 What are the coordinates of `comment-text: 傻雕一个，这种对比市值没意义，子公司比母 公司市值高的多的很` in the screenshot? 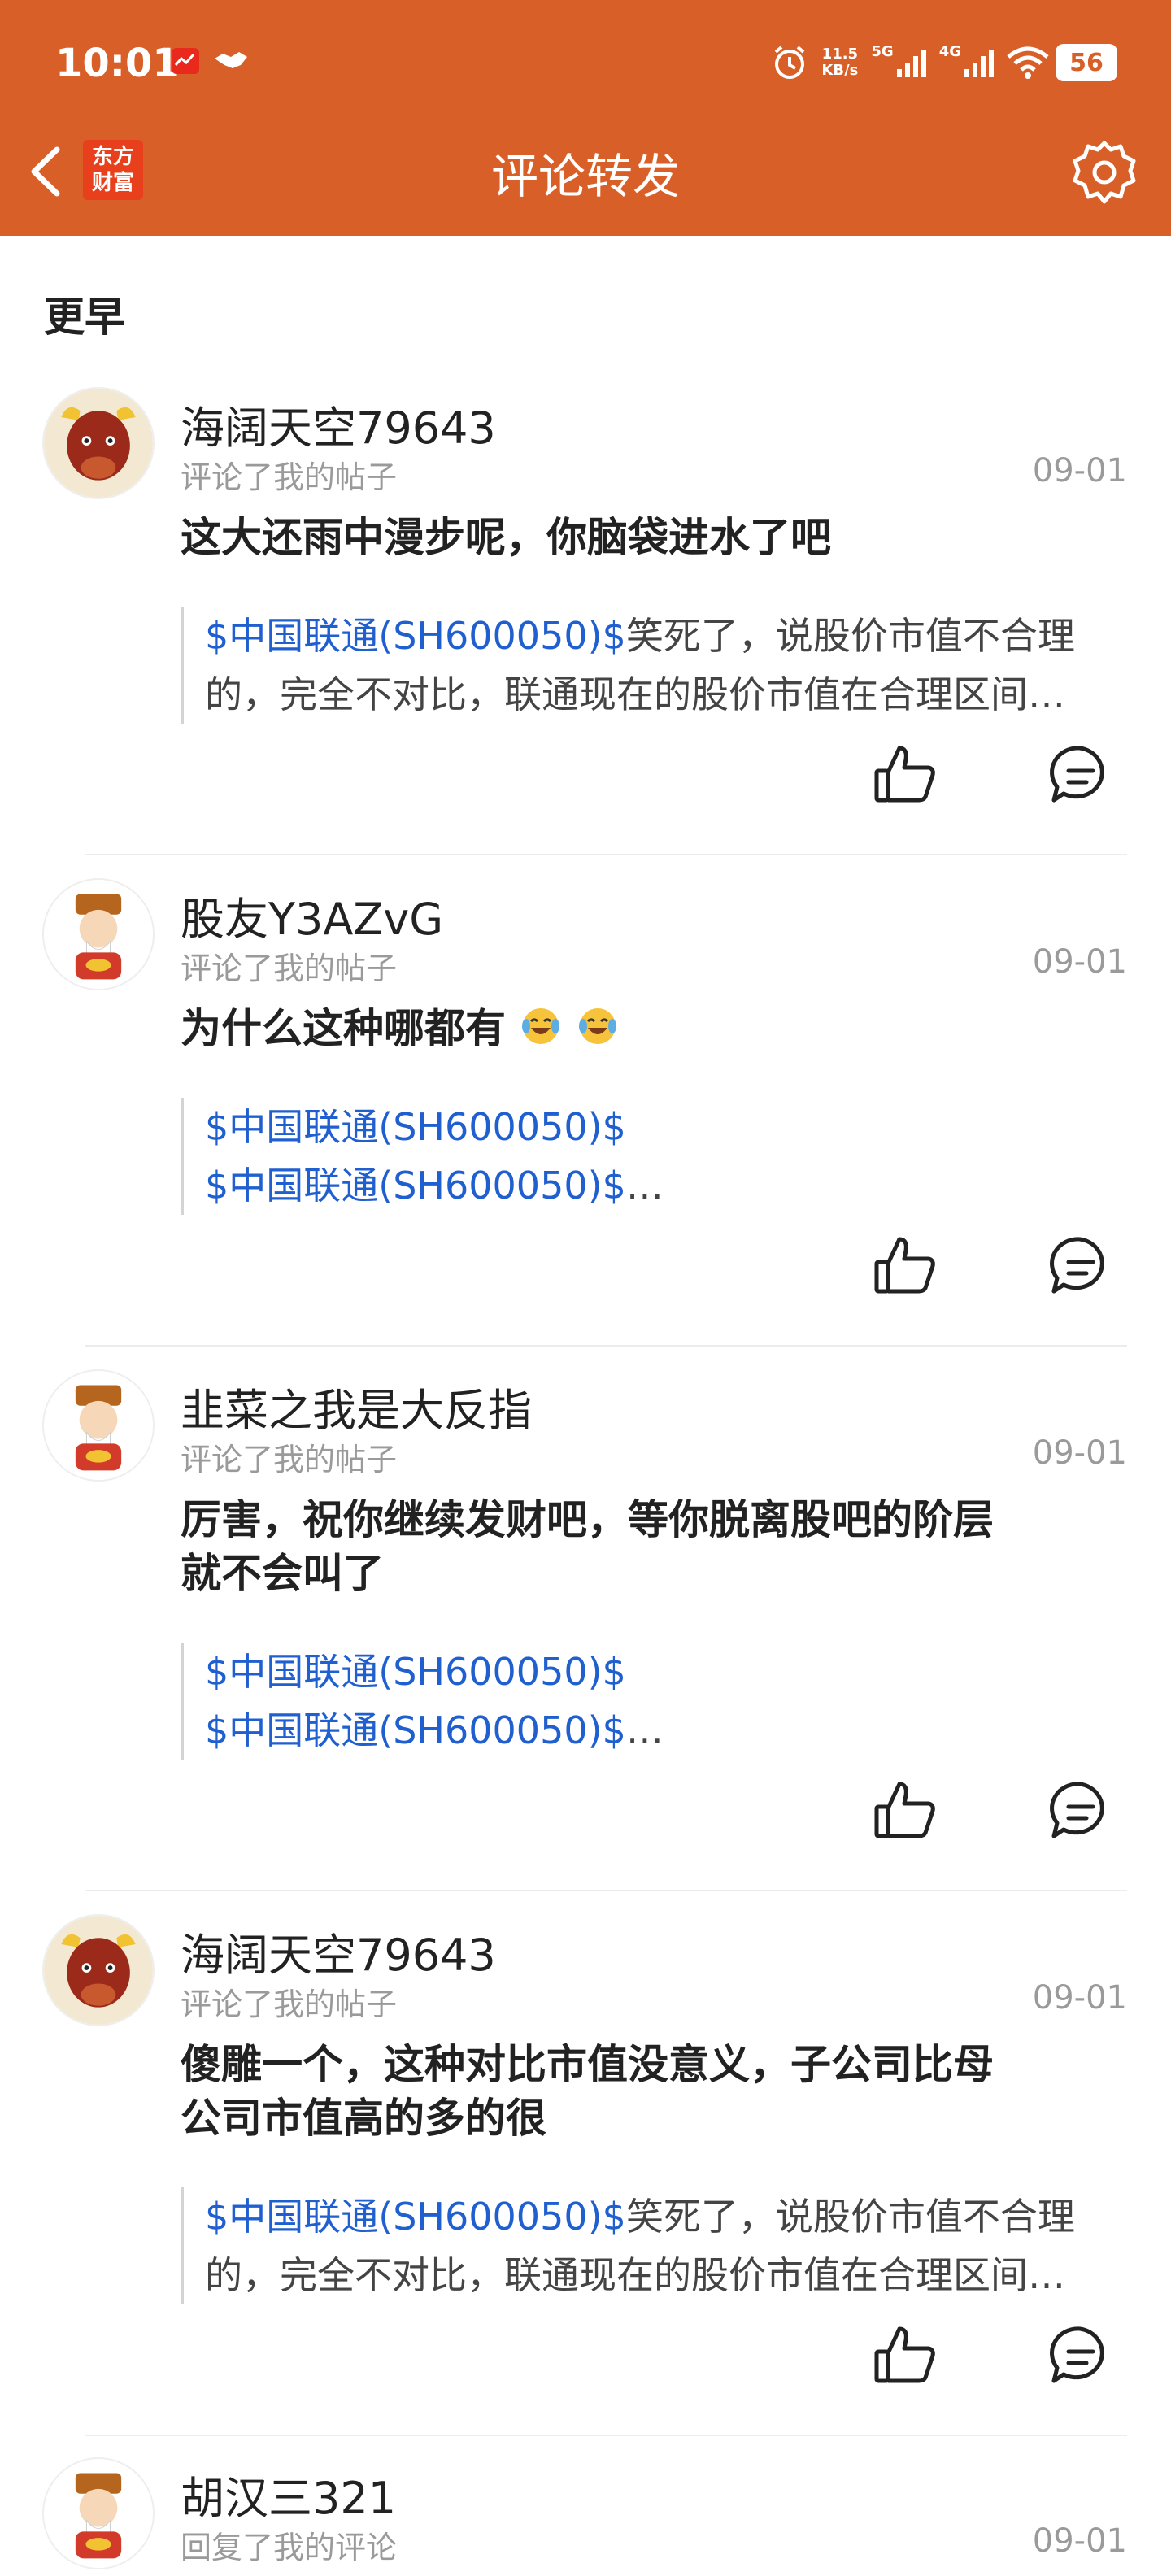 It's located at (645, 2091).